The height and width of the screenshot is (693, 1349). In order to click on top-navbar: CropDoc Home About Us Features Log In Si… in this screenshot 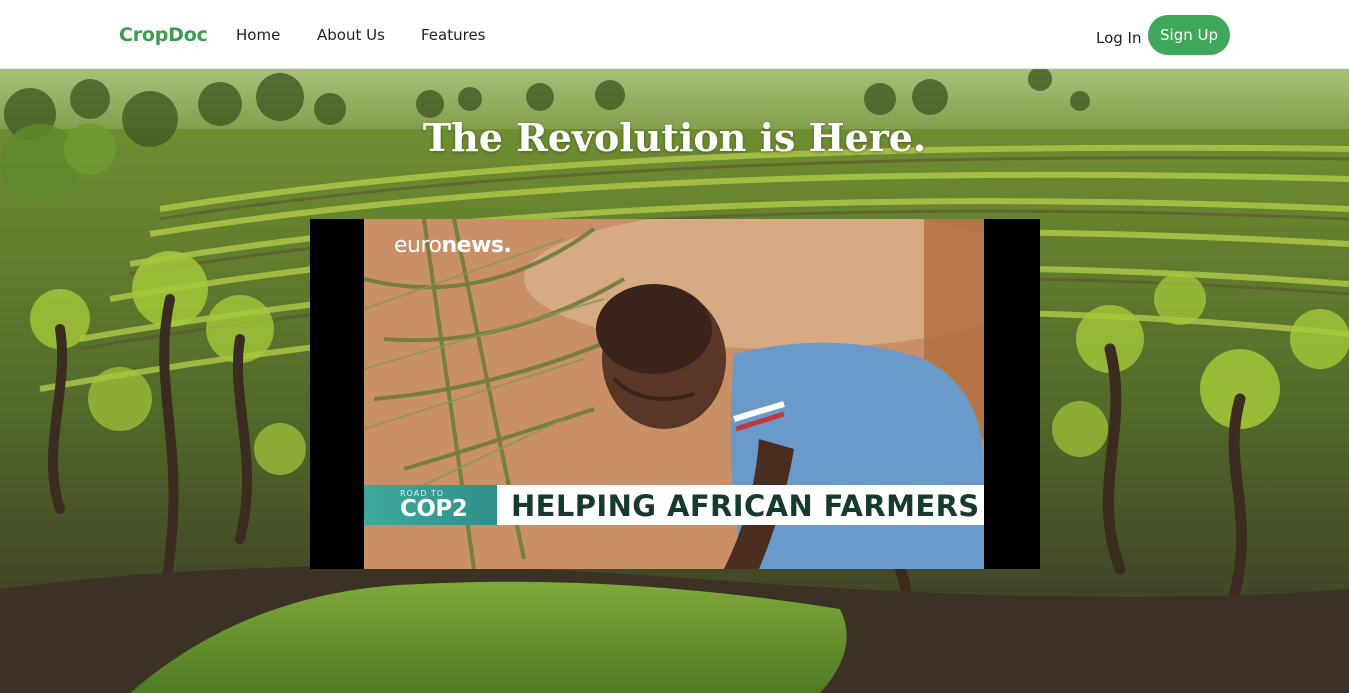, I will do `click(674, 34)`.